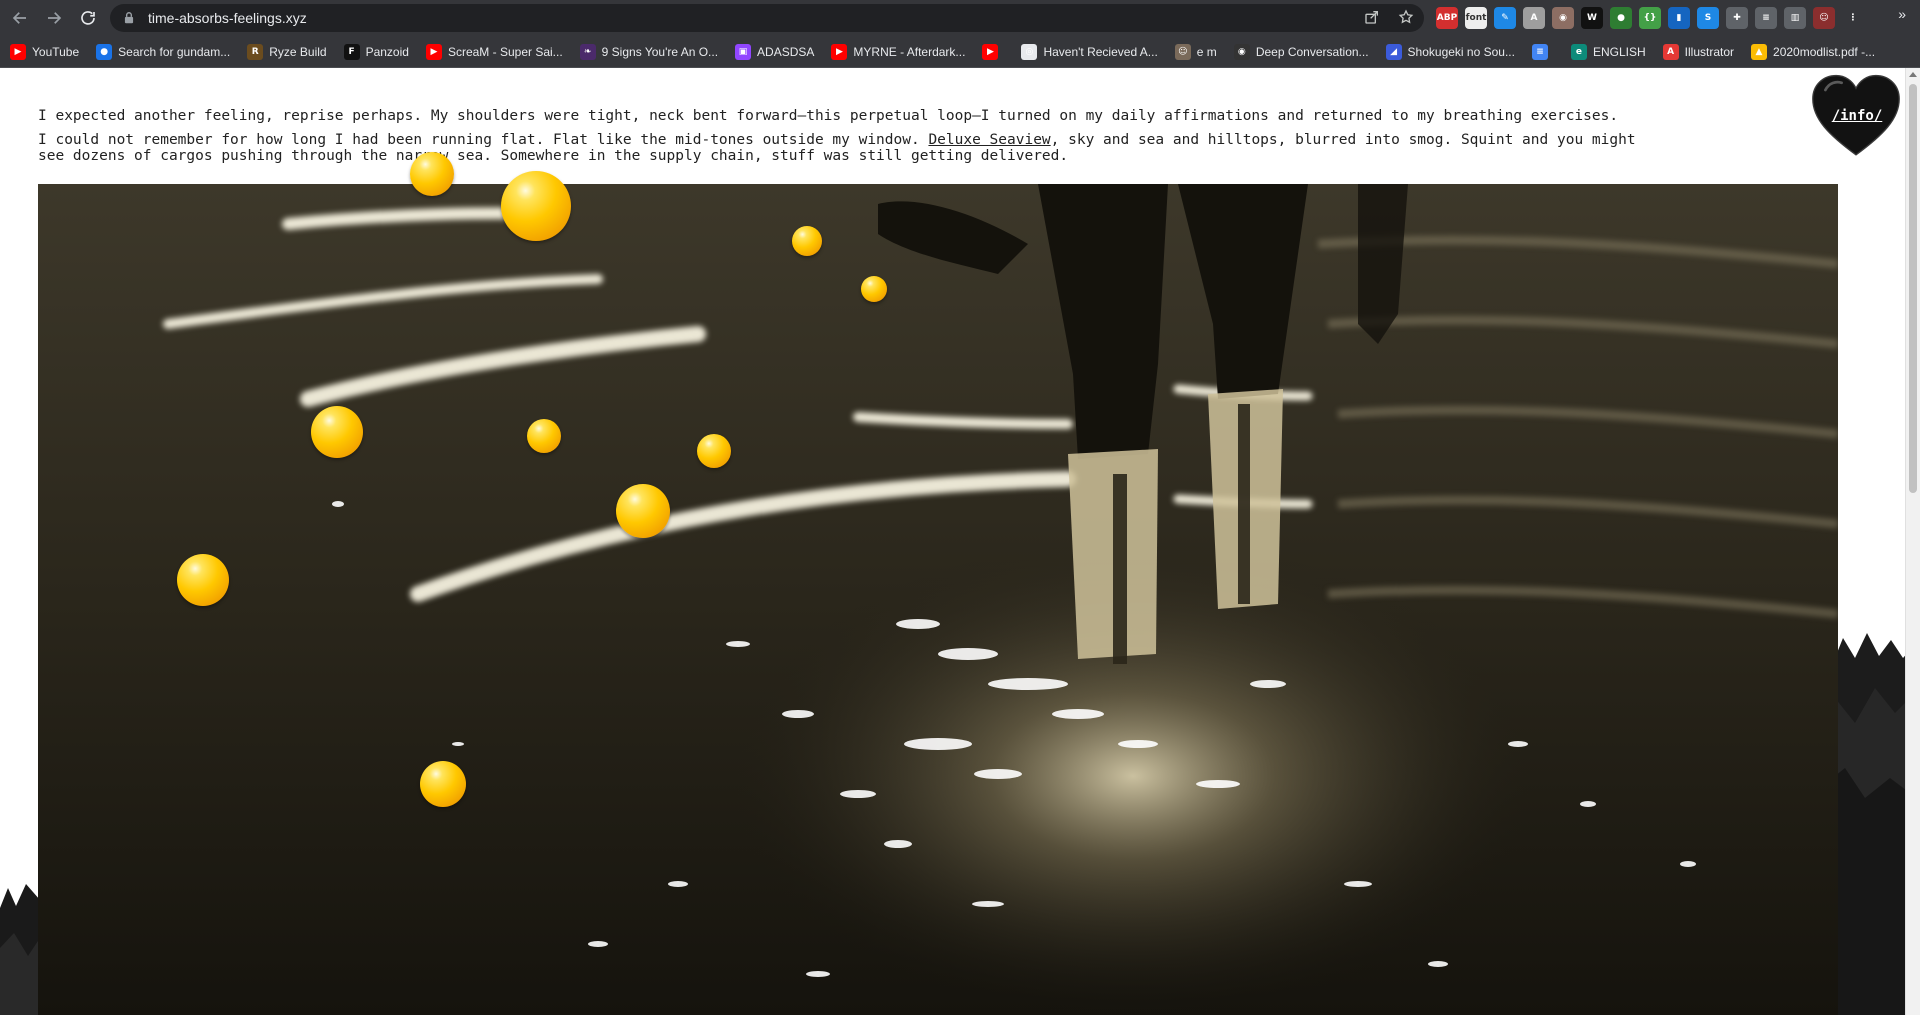 Image resolution: width=1920 pixels, height=1015 pixels. I want to click on back-button, so click(20, 18).